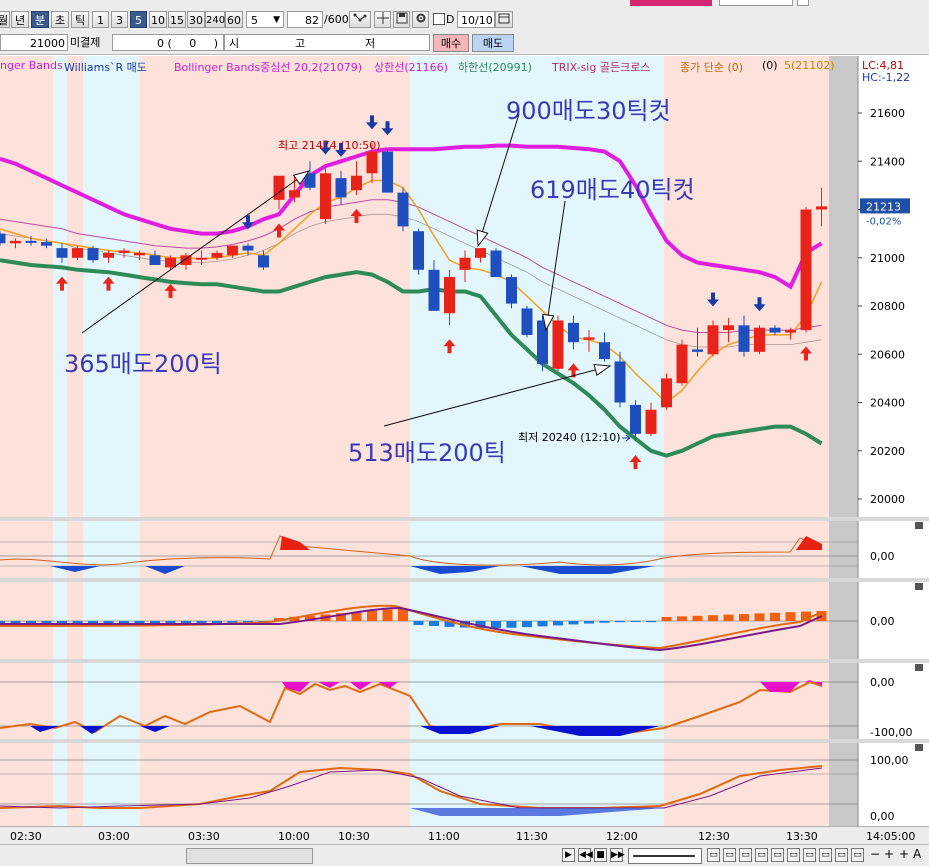 The height and width of the screenshot is (866, 929). Describe the element at coordinates (80, 19) in the screenshot. I see `period-tick-button: 틱` at that location.